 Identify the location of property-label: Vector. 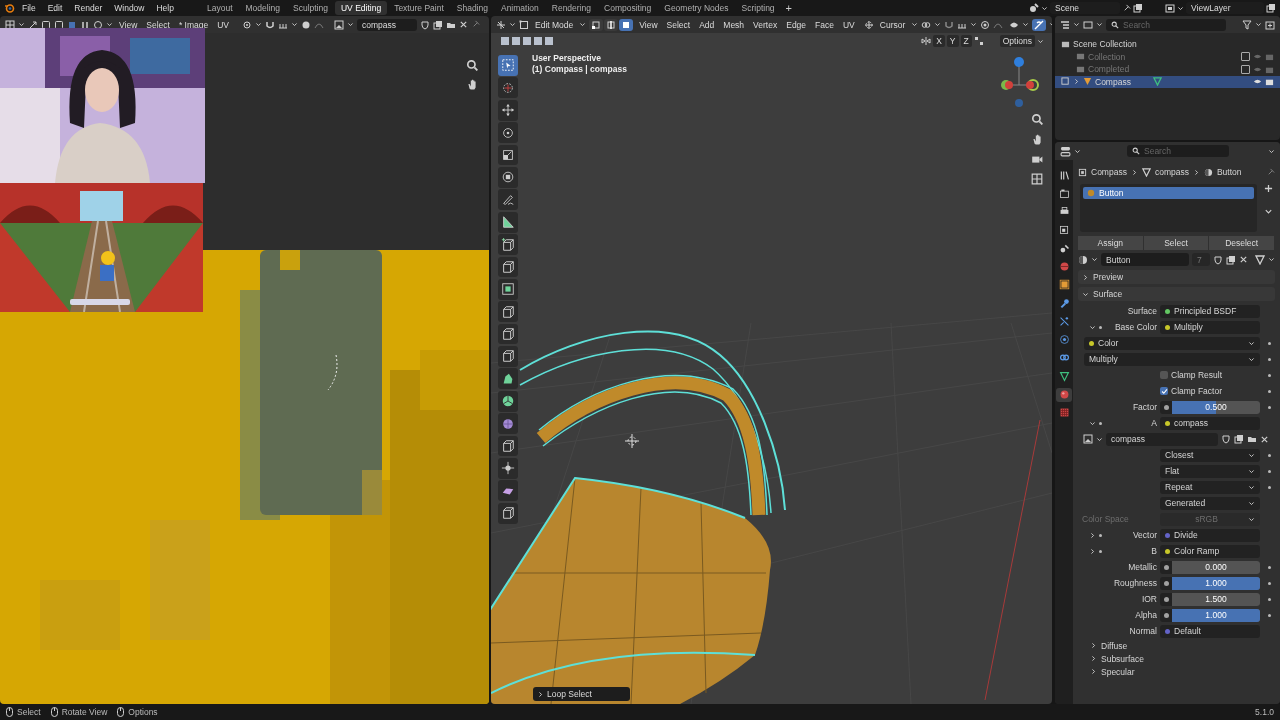
(1144, 535).